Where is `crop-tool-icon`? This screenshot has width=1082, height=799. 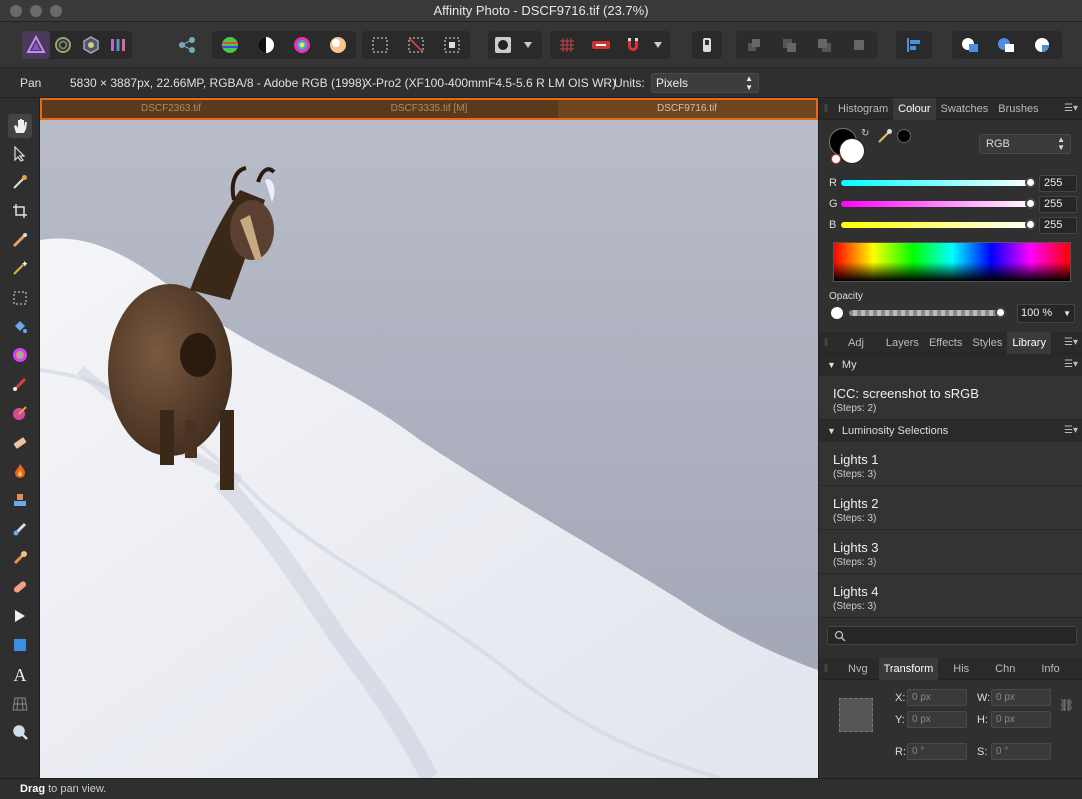
crop-tool-icon is located at coordinates (20, 211).